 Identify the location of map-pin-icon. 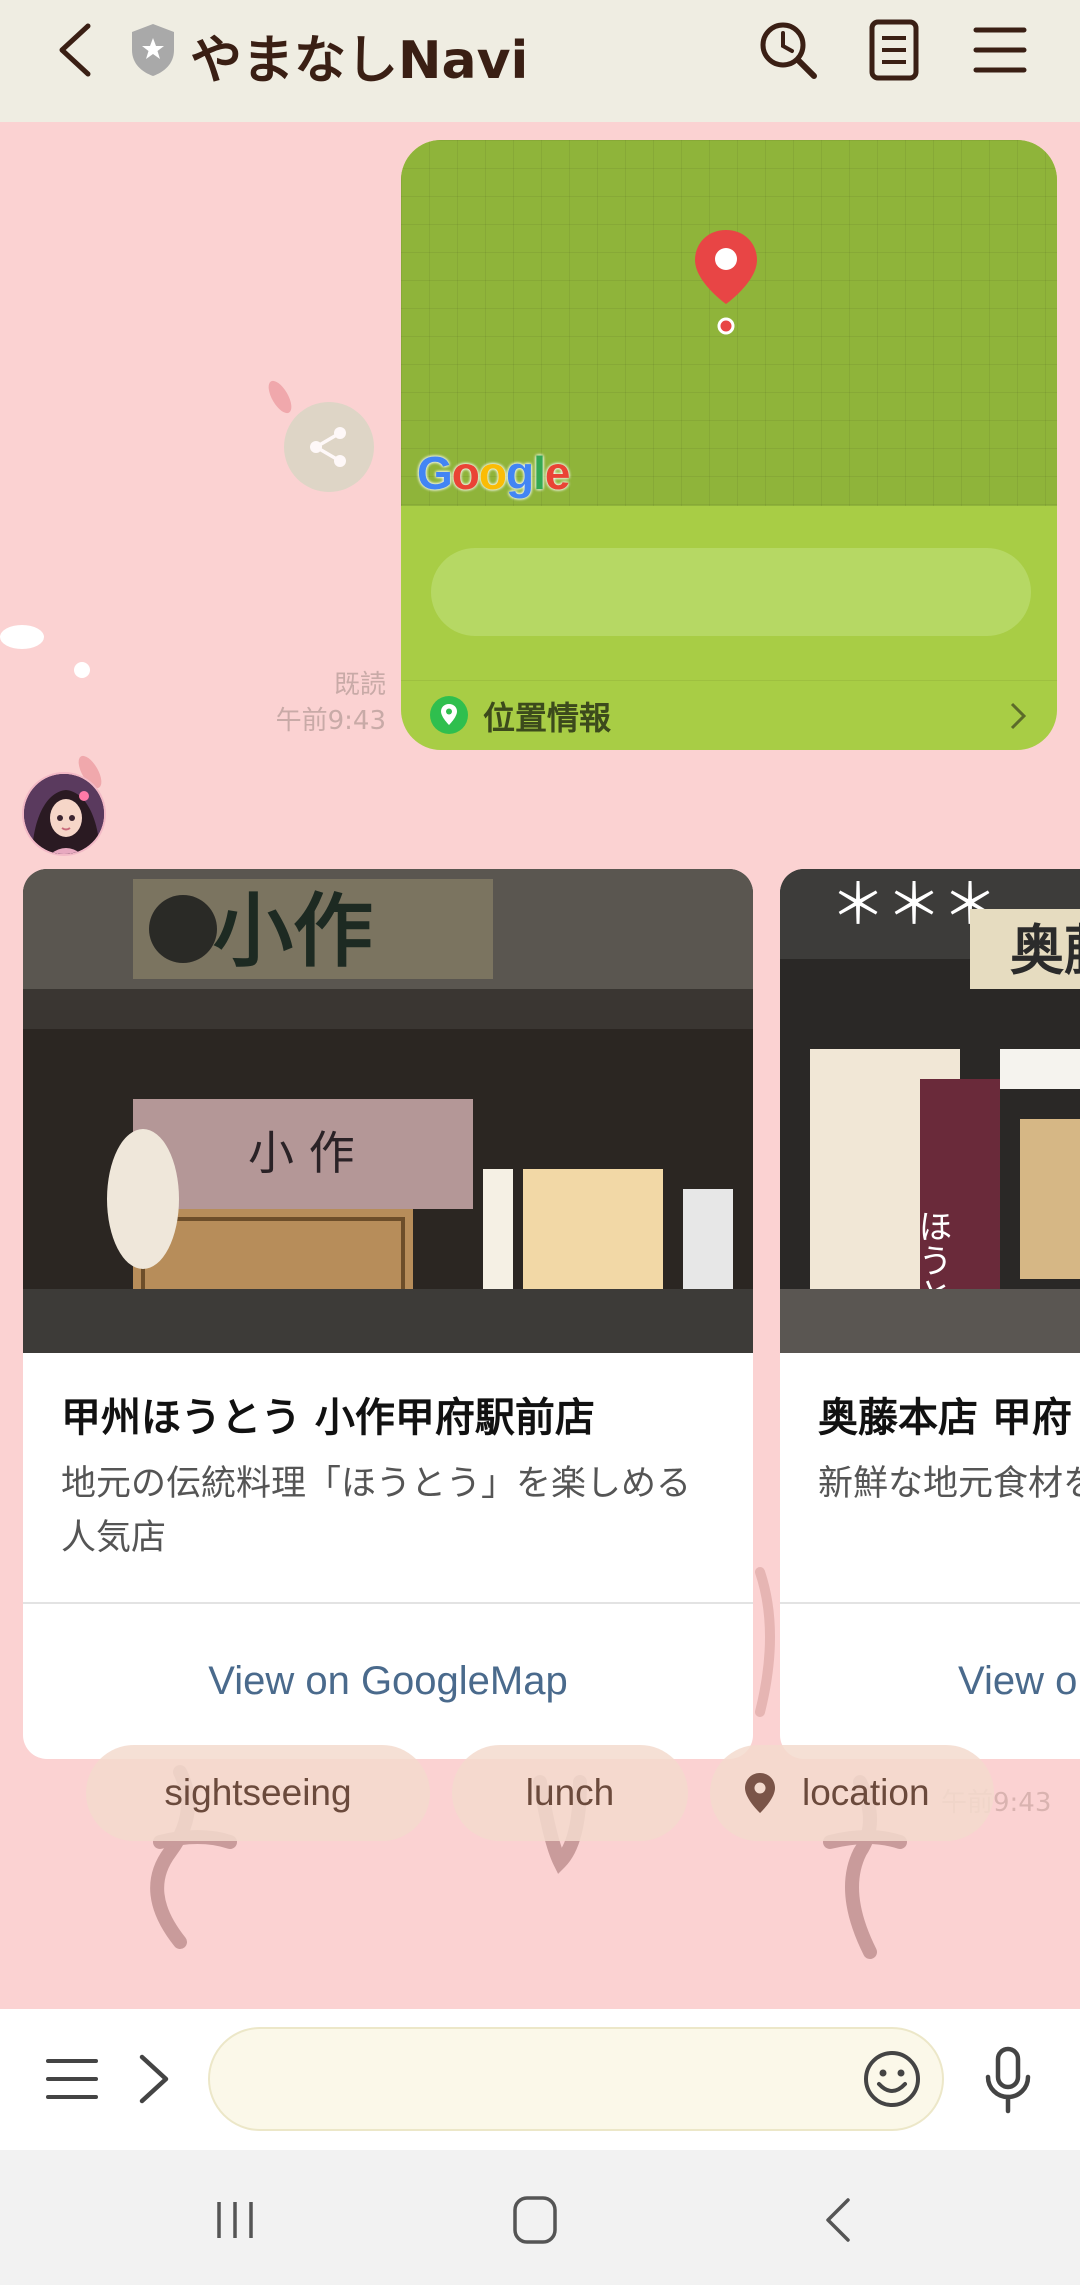
(726, 282).